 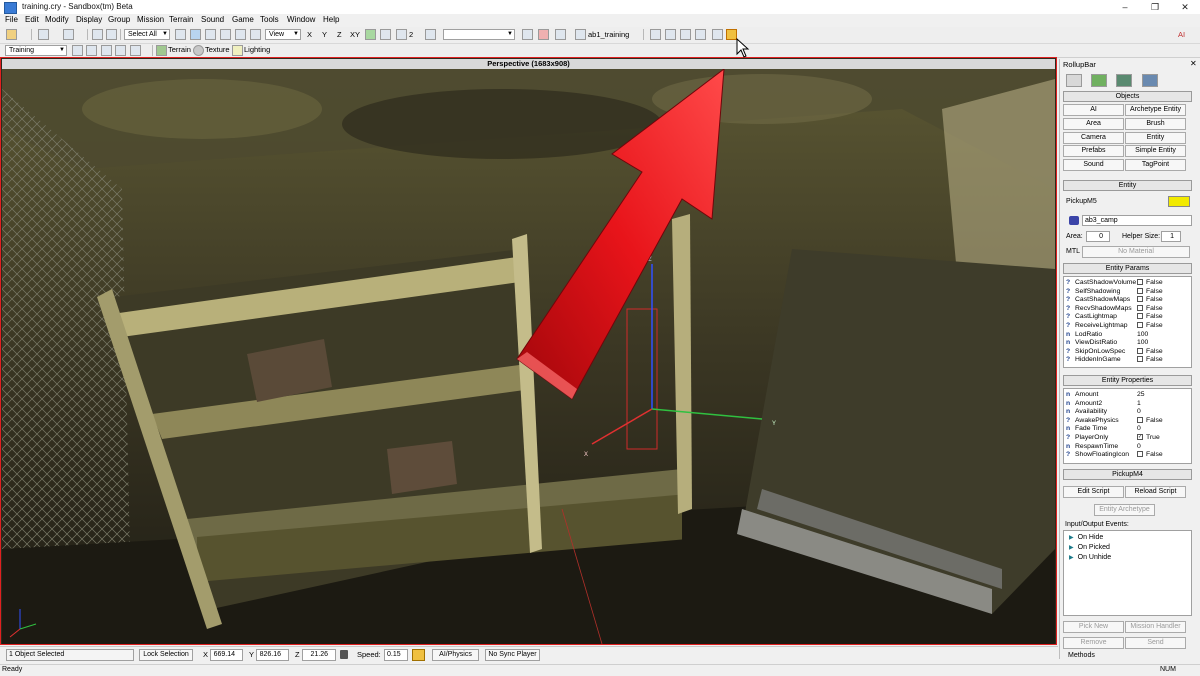 What do you see at coordinates (528, 64) in the screenshot?
I see `viewport-title: Perspective (1683x908)` at bounding box center [528, 64].